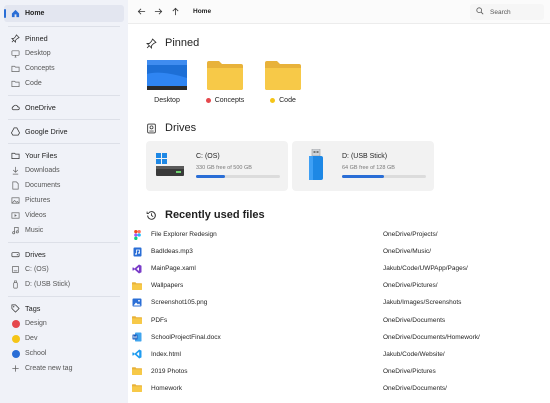  I want to click on image-file-icon, so click(137, 303).